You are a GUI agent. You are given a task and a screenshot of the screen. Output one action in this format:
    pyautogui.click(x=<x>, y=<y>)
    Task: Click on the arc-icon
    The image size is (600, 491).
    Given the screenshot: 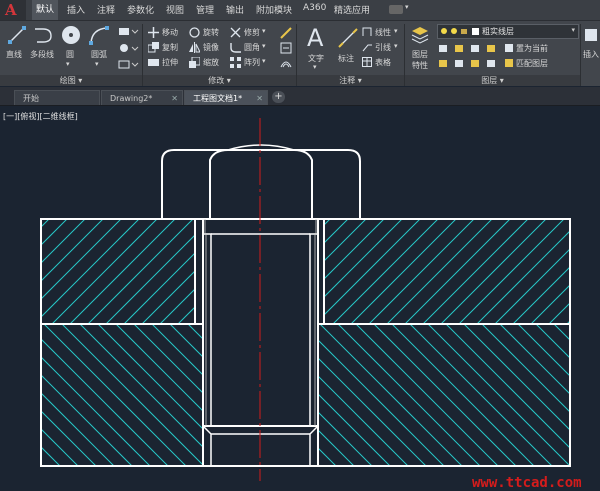 What is the action you would take?
    pyautogui.click(x=99, y=35)
    